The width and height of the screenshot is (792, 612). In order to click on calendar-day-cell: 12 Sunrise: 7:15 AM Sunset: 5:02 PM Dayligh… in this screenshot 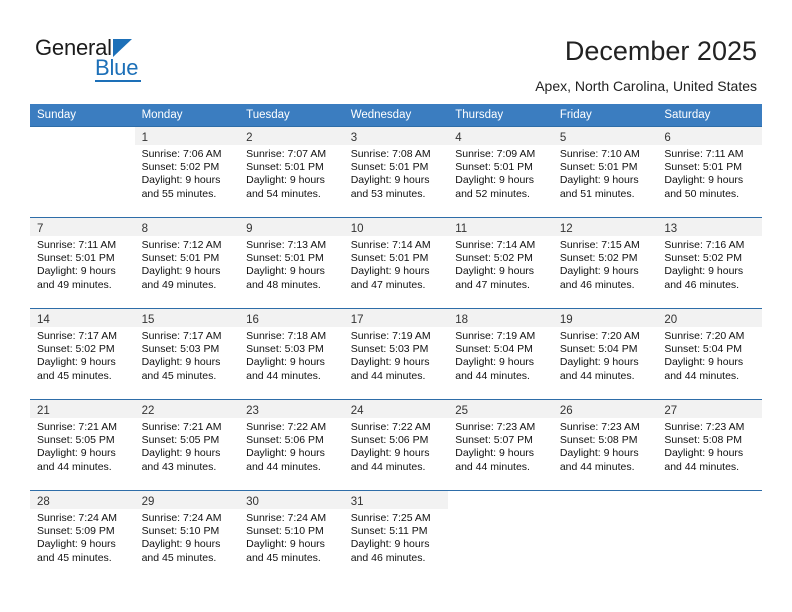, I will do `click(605, 263)`.